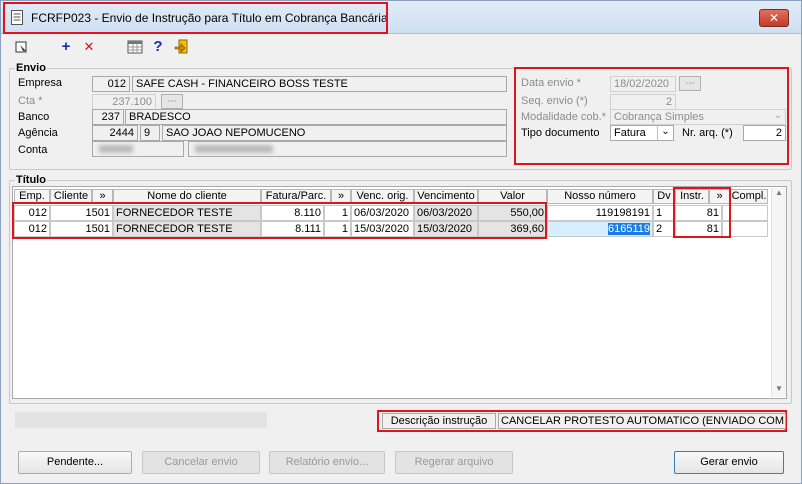 This screenshot has height=484, width=802. I want to click on highlight-title, so click(195, 18).